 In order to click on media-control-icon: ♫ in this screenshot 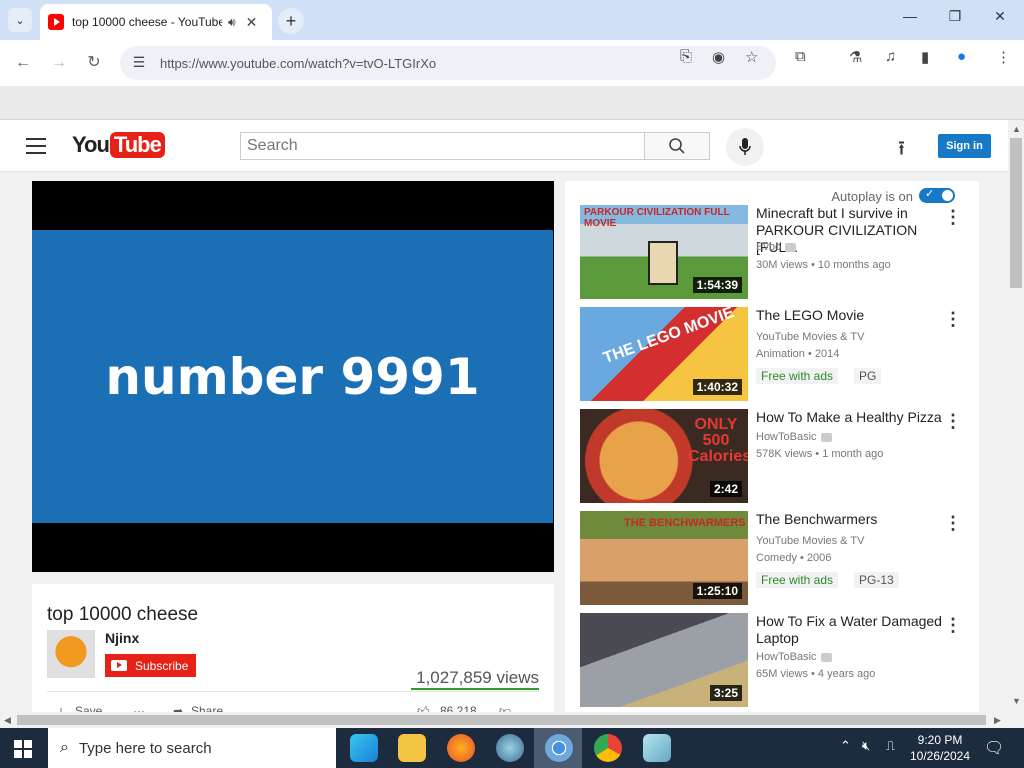, I will do `click(890, 56)`.